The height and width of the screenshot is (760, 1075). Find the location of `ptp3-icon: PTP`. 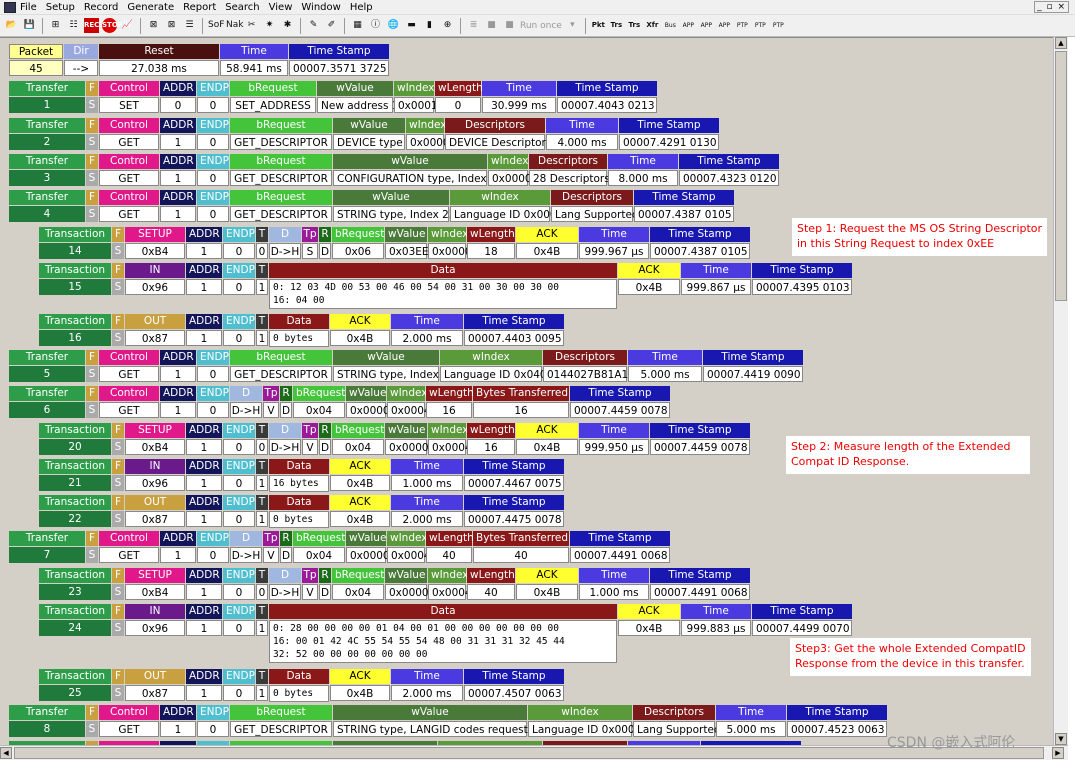

ptp3-icon: PTP is located at coordinates (778, 25).